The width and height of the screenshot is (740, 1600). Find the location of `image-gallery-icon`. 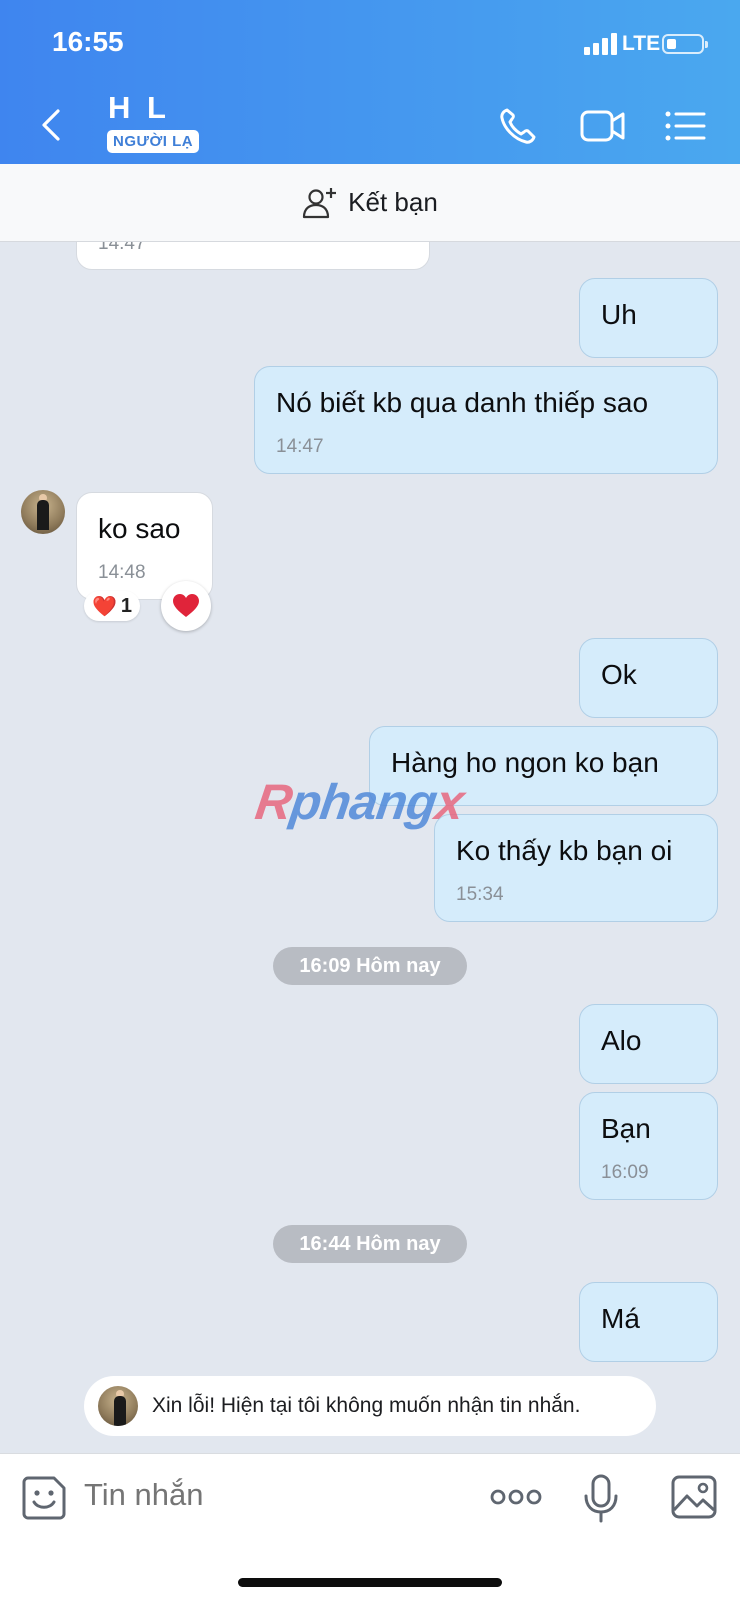

image-gallery-icon is located at coordinates (694, 1497).